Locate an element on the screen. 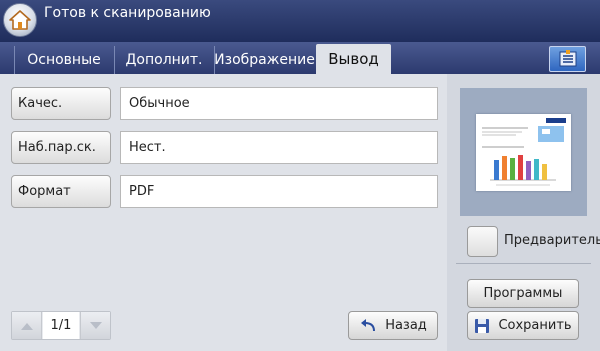 This screenshot has width=600, height=351. tab-basic: Основные is located at coordinates (63, 60).